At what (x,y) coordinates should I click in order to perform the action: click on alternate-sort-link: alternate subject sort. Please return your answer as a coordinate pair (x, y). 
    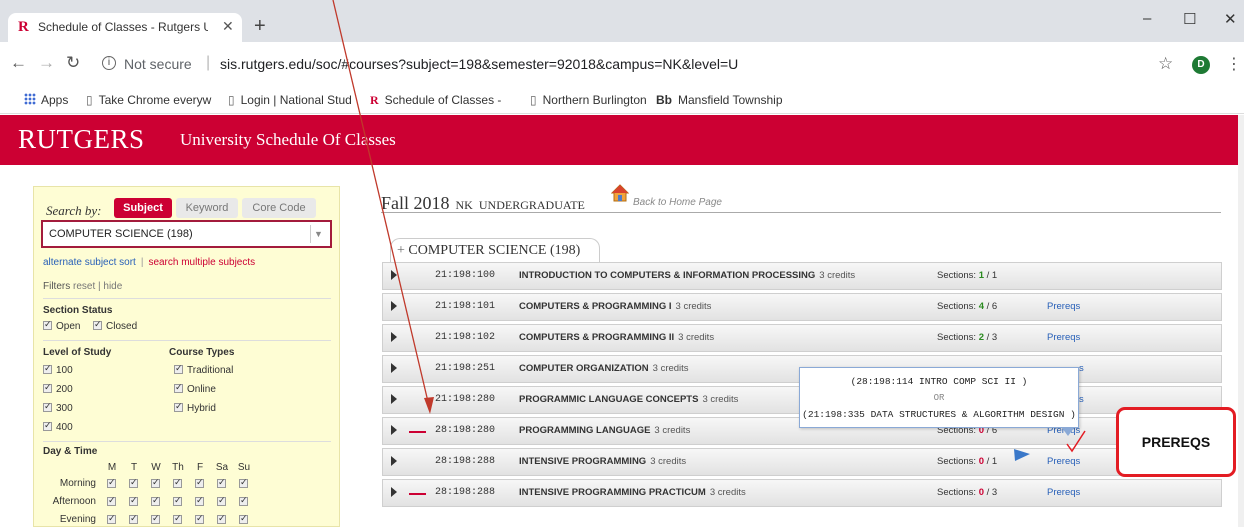
    Looking at the image, I should click on (89, 262).